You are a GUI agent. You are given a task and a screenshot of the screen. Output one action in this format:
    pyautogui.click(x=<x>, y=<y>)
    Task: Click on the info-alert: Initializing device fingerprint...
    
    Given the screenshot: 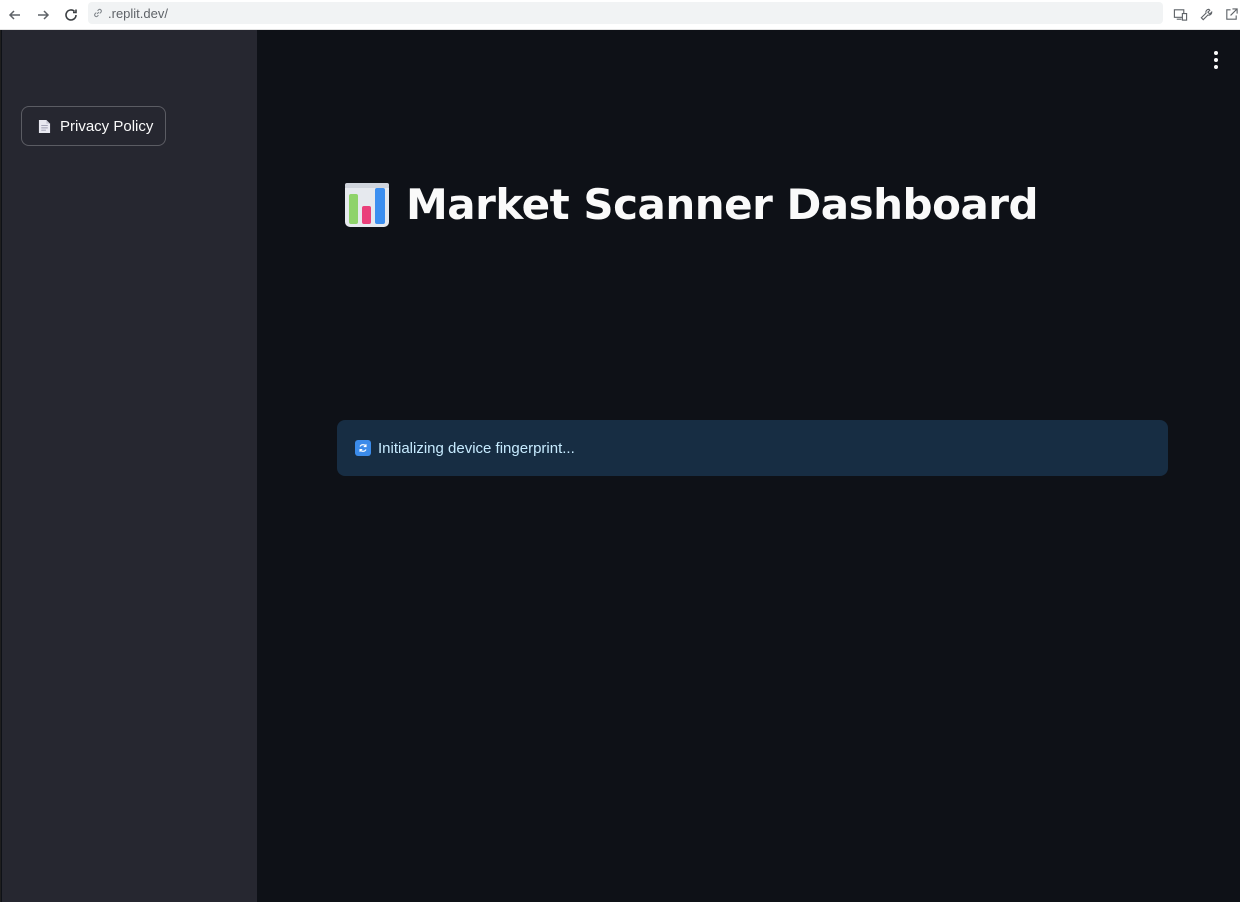 What is the action you would take?
    pyautogui.click(x=752, y=448)
    